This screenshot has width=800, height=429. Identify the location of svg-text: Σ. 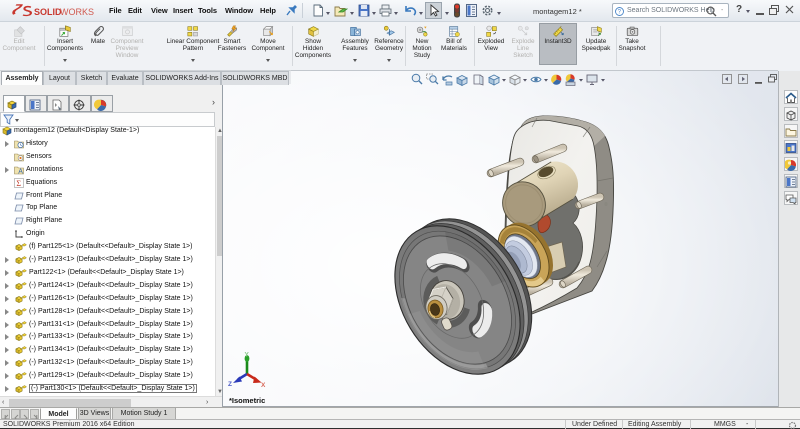
(18, 183).